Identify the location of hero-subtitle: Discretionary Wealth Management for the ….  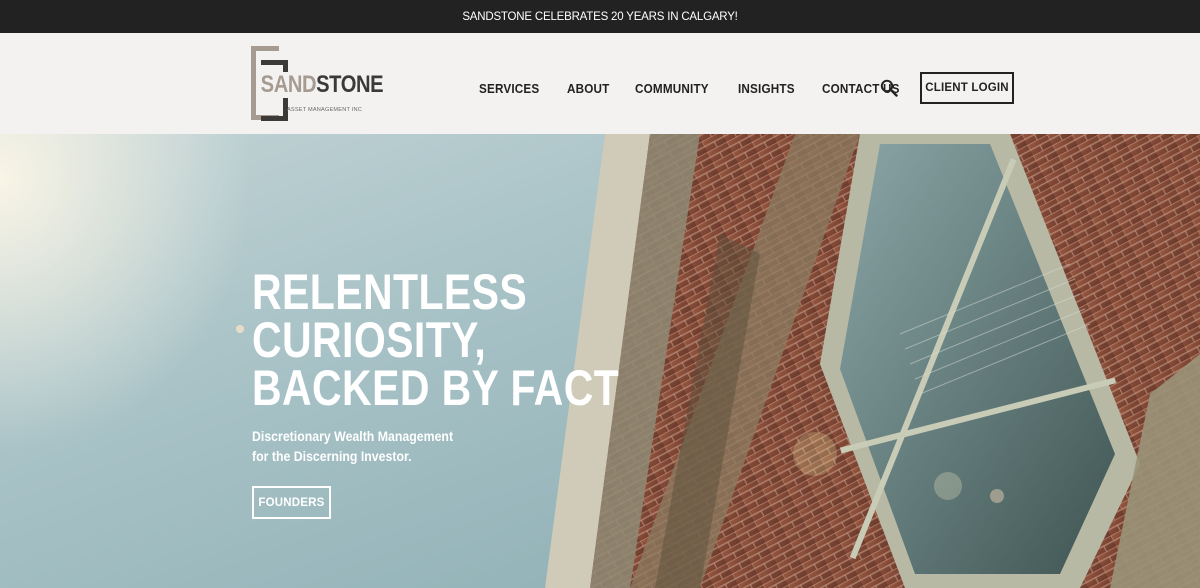
(352, 446).